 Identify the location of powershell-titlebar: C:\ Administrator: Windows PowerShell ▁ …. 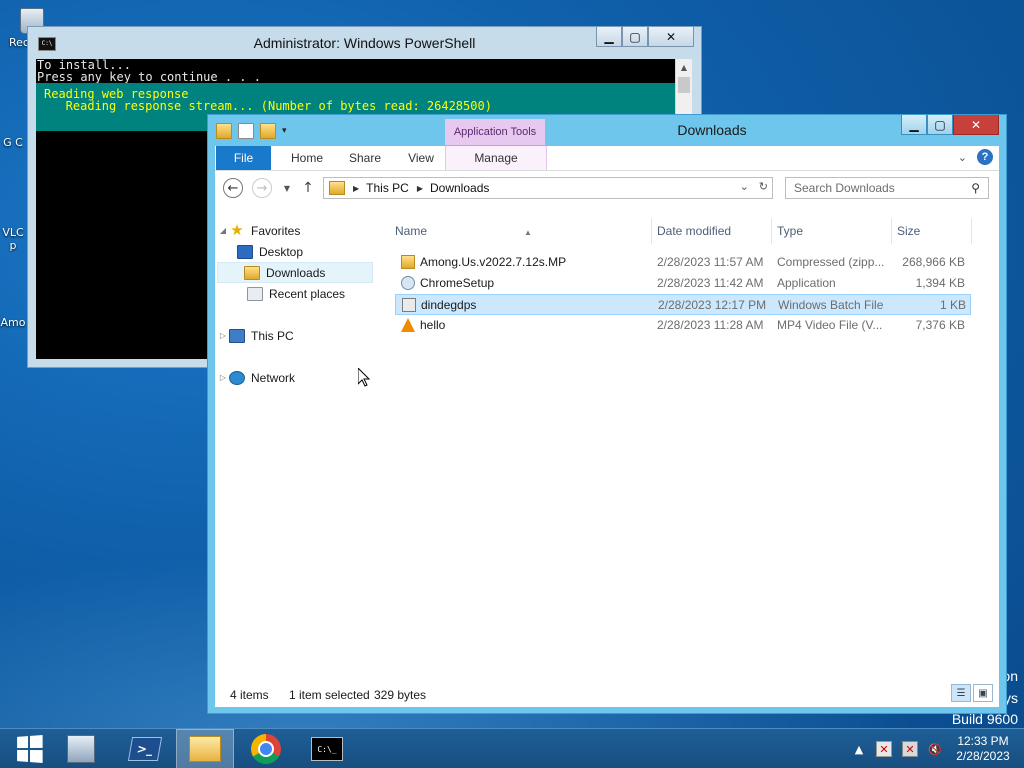
(364, 42).